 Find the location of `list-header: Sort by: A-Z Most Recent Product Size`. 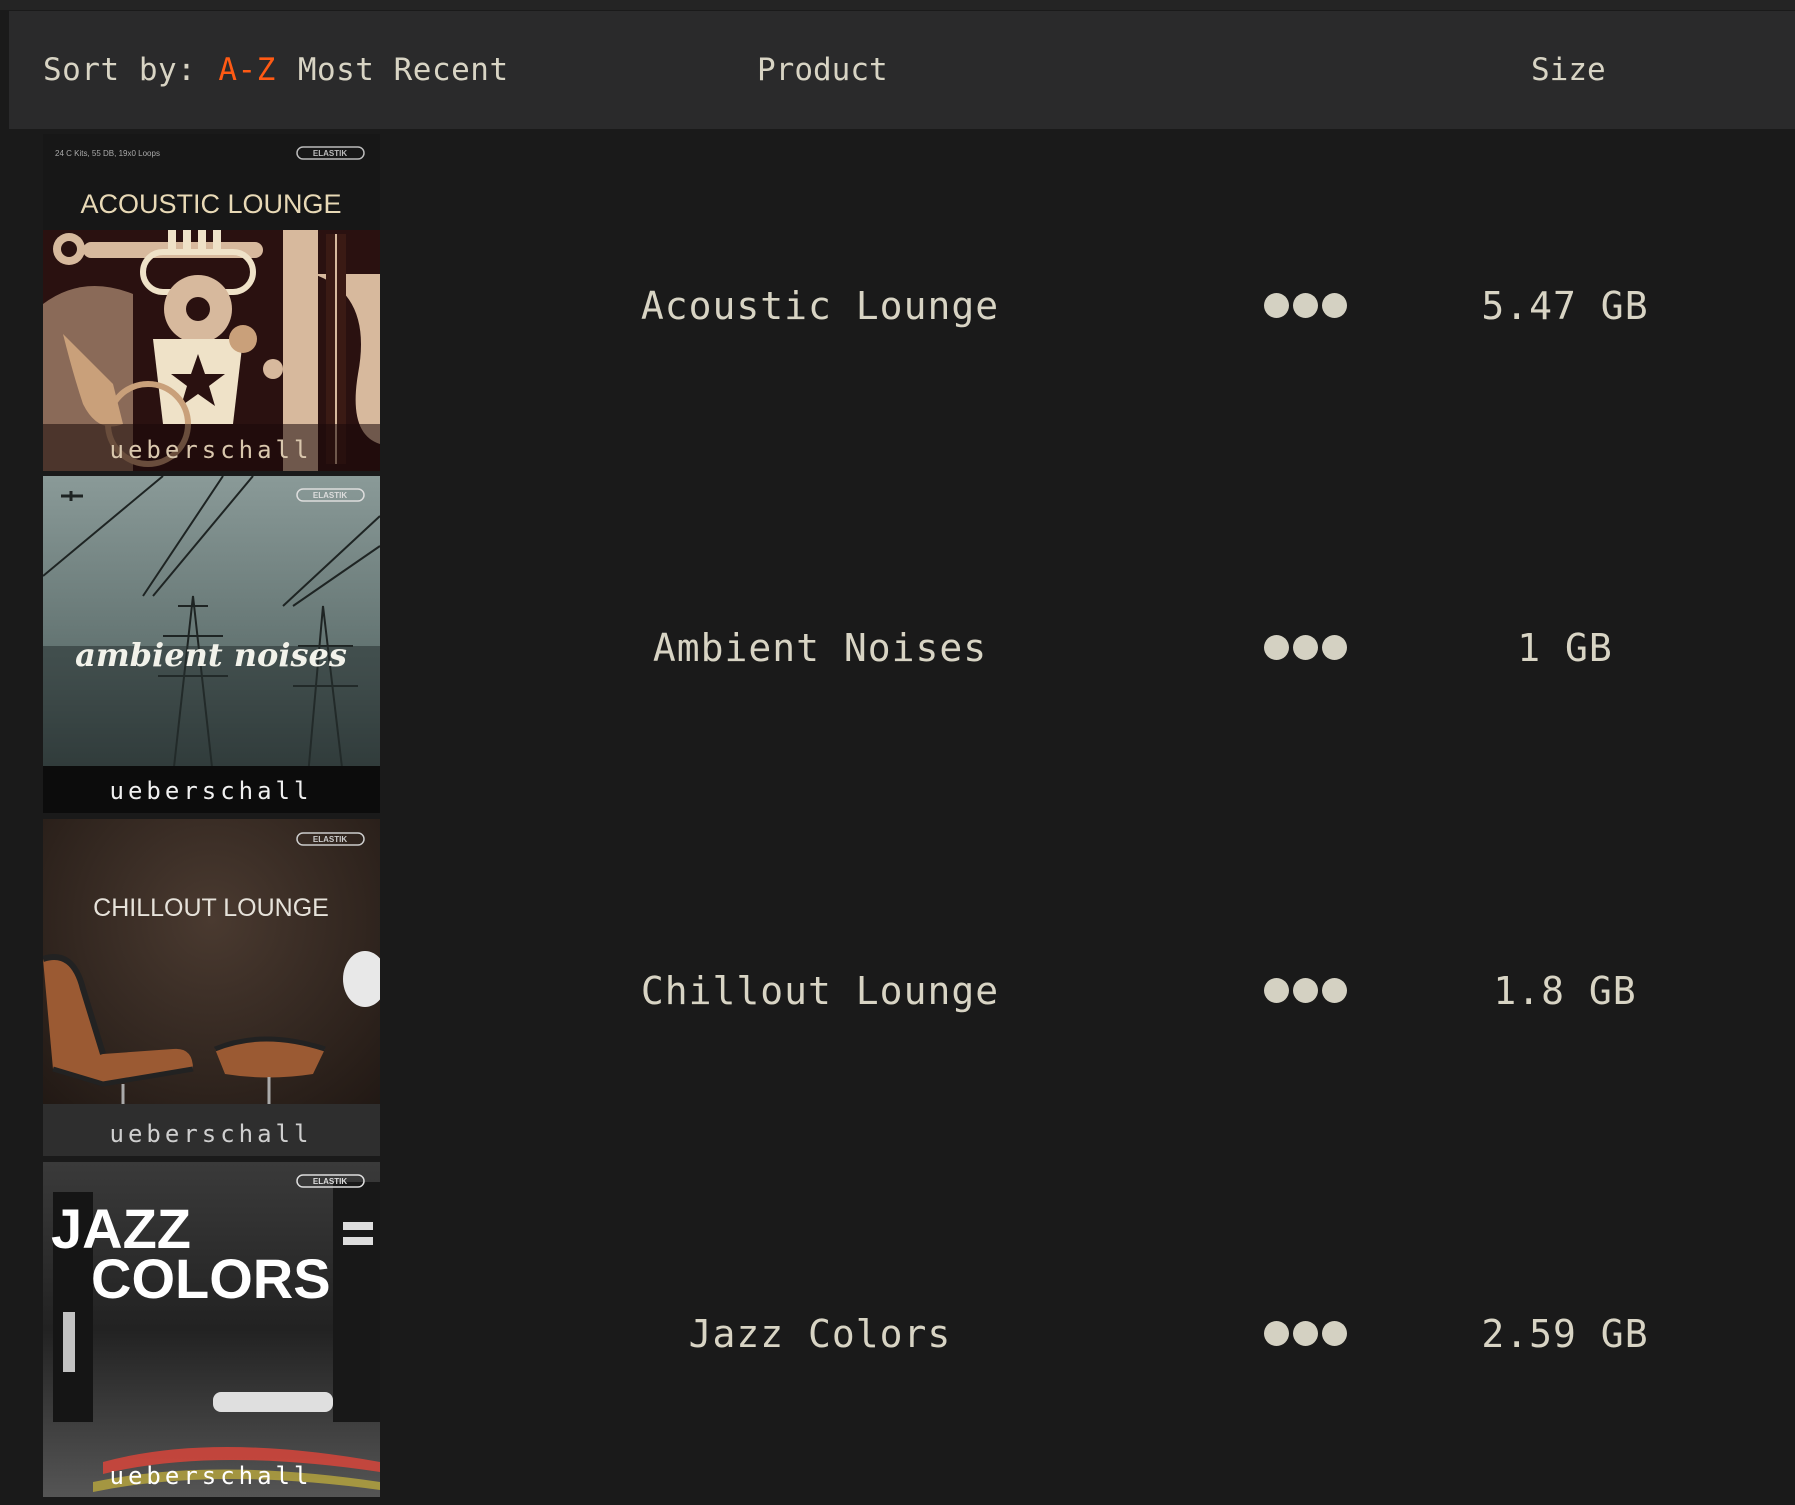

list-header: Sort by: A-Z Most Recent Product Size is located at coordinates (902, 70).